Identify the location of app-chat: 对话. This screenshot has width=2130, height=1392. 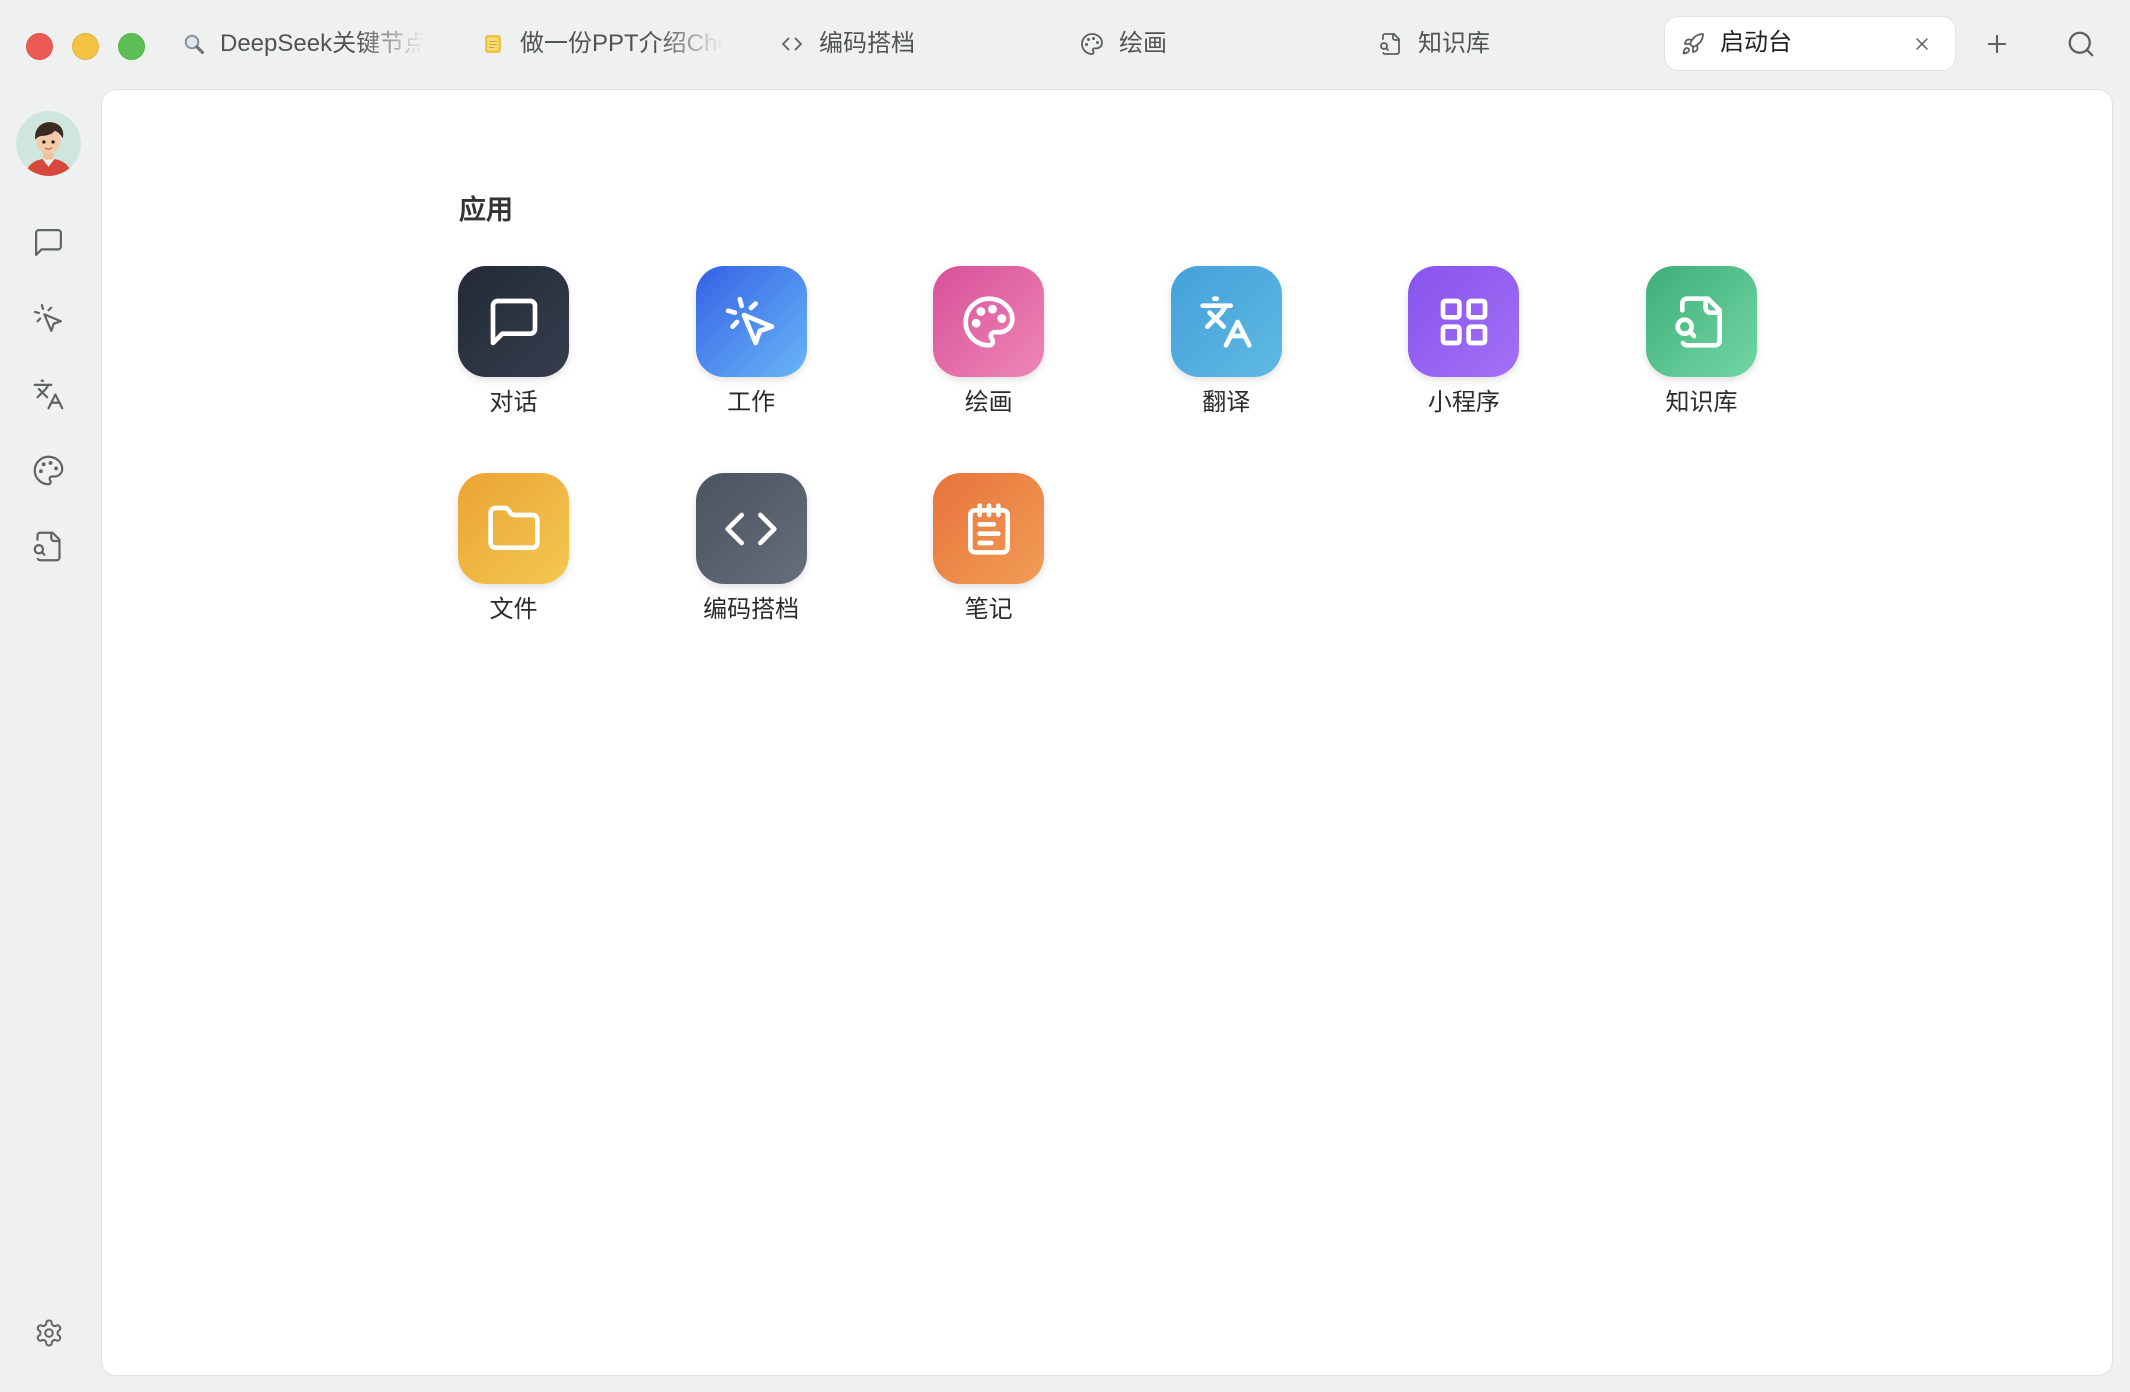
(513, 341).